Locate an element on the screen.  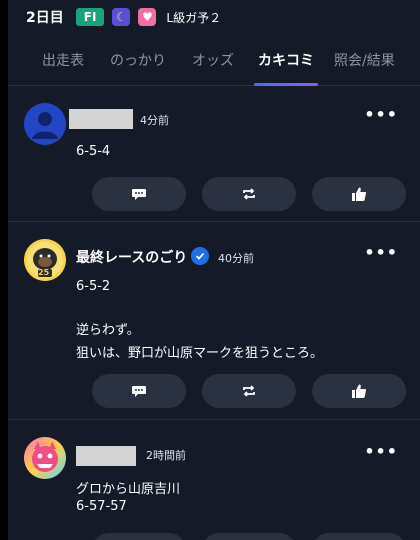
post-text: グロから山原吉川 is located at coordinates (128, 489).